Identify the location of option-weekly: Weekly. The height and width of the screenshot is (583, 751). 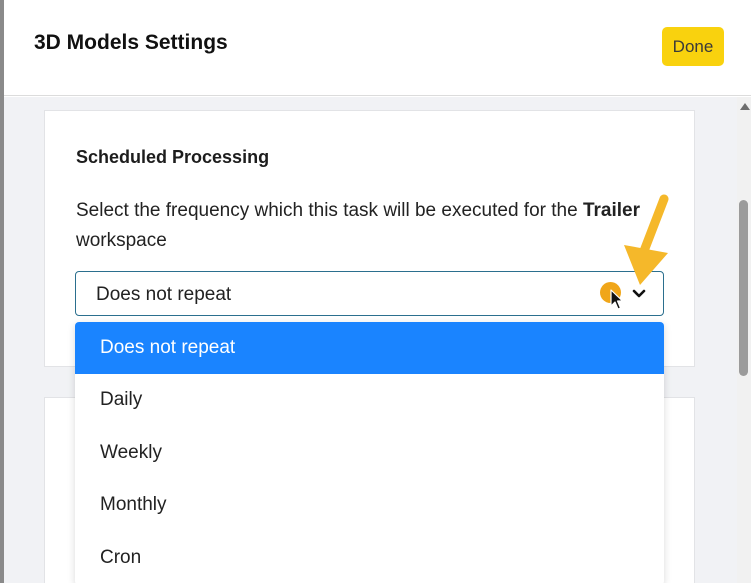
(369, 453).